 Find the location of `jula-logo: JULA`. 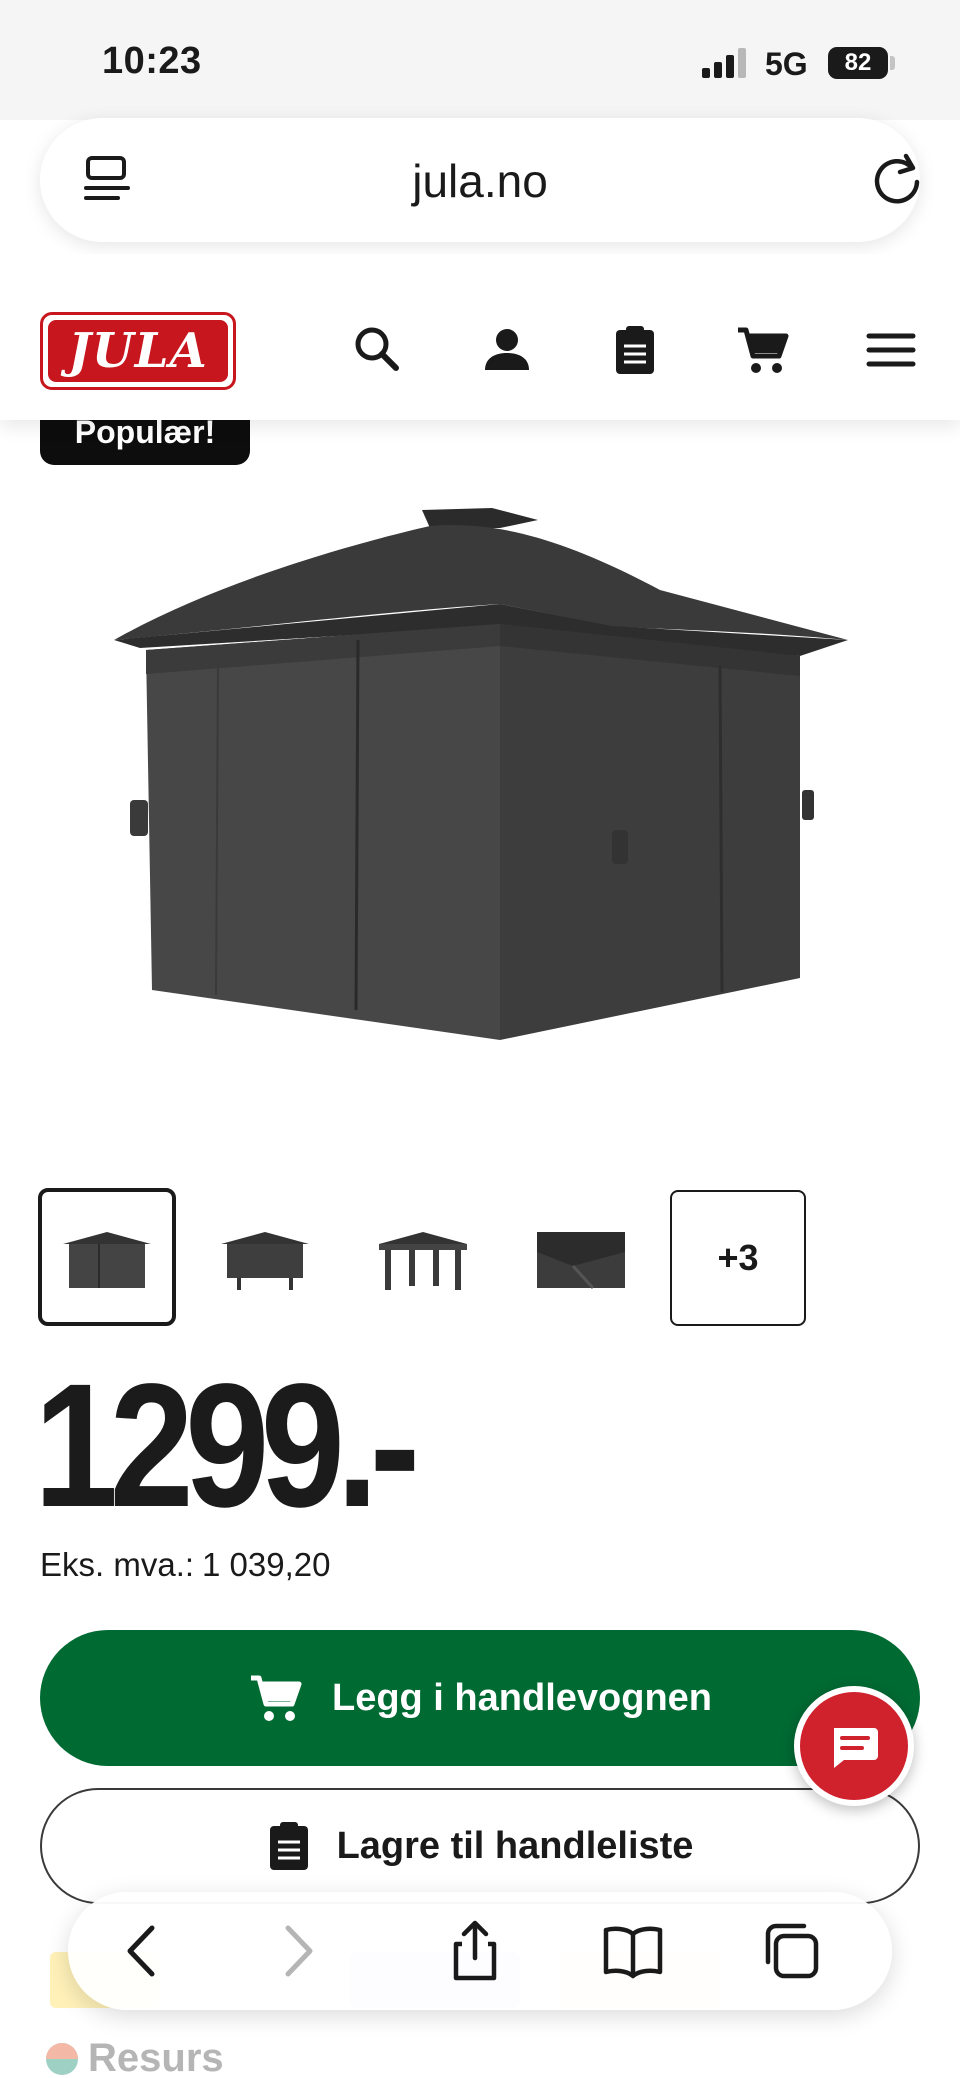

jula-logo: JULA is located at coordinates (138, 351).